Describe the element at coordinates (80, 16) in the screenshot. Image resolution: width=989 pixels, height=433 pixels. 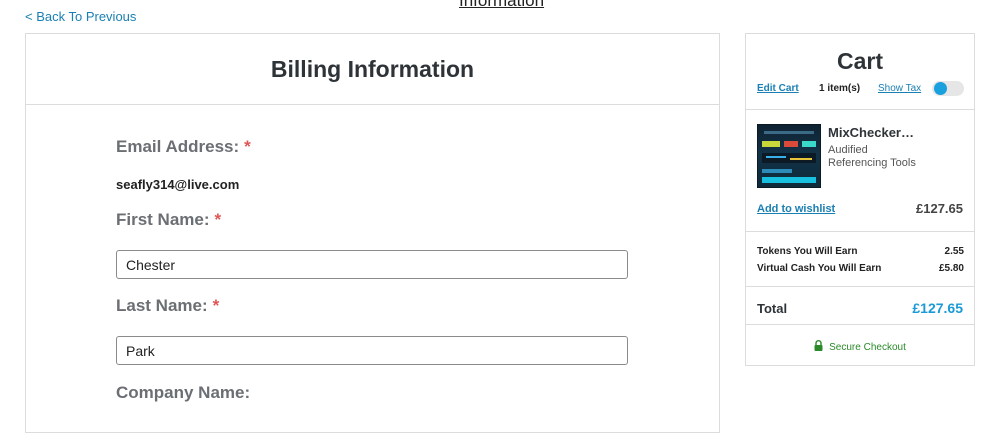
I see `back-to-previous-link: < Back To Previous` at that location.